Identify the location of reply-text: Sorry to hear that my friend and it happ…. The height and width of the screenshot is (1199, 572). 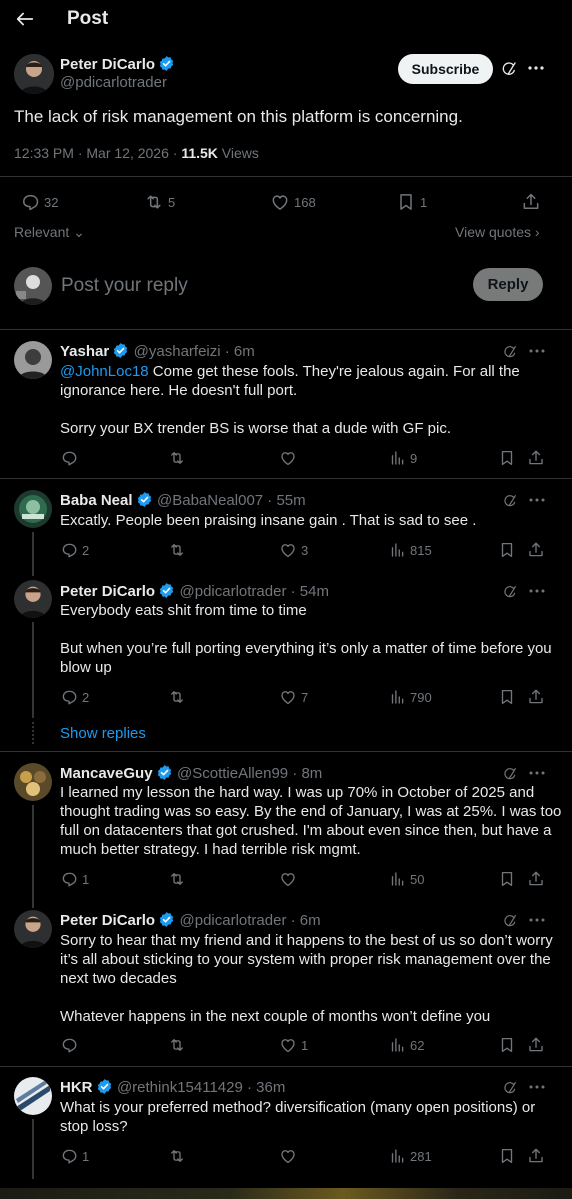
(306, 978).